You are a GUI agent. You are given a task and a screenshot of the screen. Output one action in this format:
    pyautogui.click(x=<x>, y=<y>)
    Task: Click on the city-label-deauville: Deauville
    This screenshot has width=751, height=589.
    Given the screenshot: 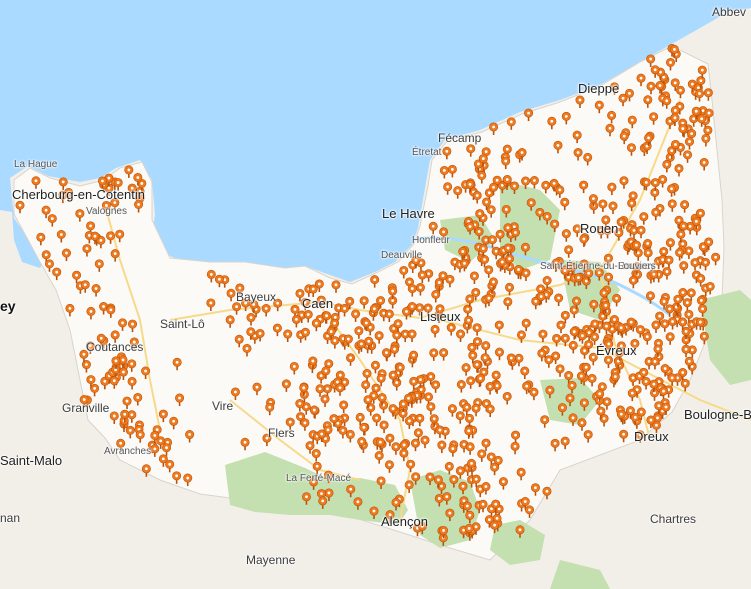 What is the action you would take?
    pyautogui.click(x=401, y=256)
    